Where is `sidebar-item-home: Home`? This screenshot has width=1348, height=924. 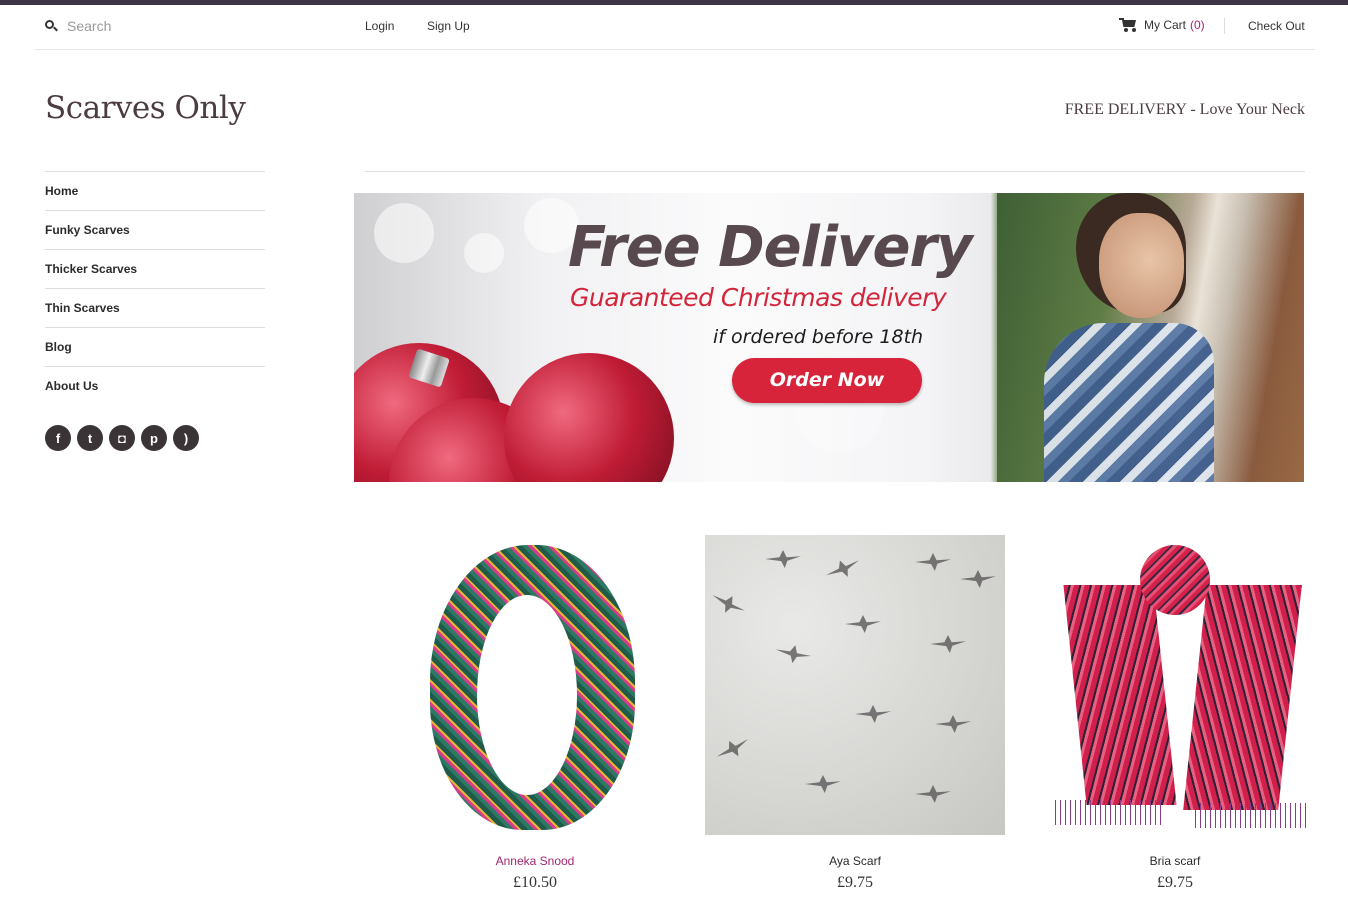 sidebar-item-home: Home is located at coordinates (155, 191).